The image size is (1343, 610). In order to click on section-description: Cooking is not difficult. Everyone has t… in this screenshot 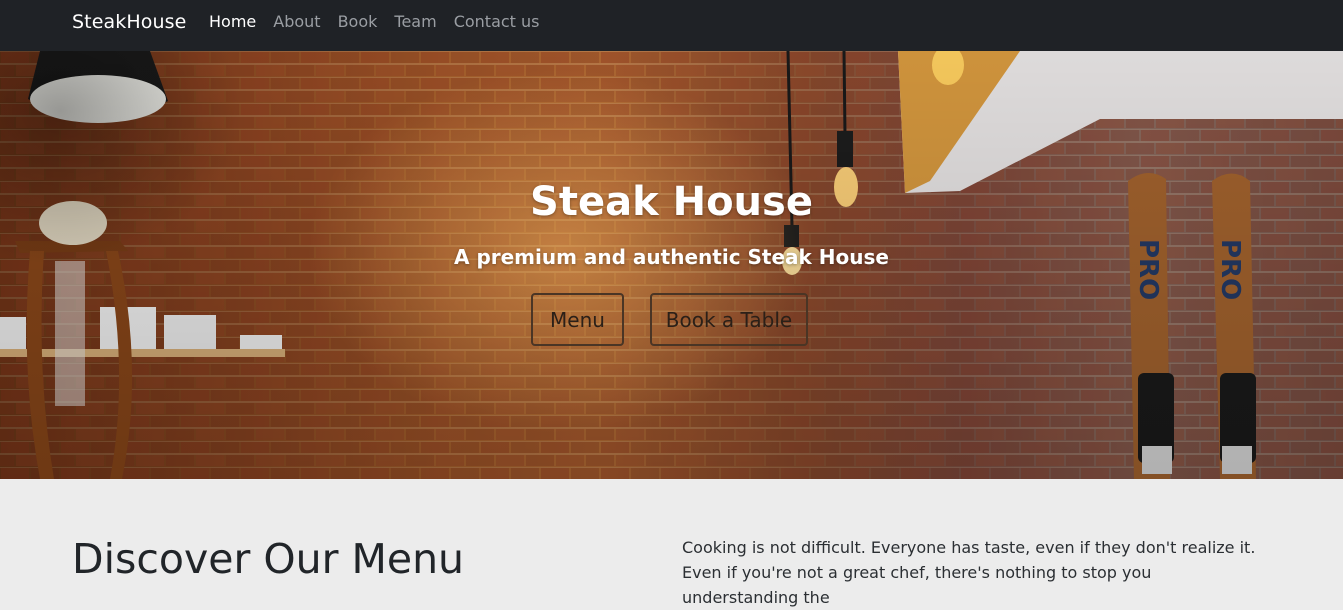, I will do `click(969, 572)`.